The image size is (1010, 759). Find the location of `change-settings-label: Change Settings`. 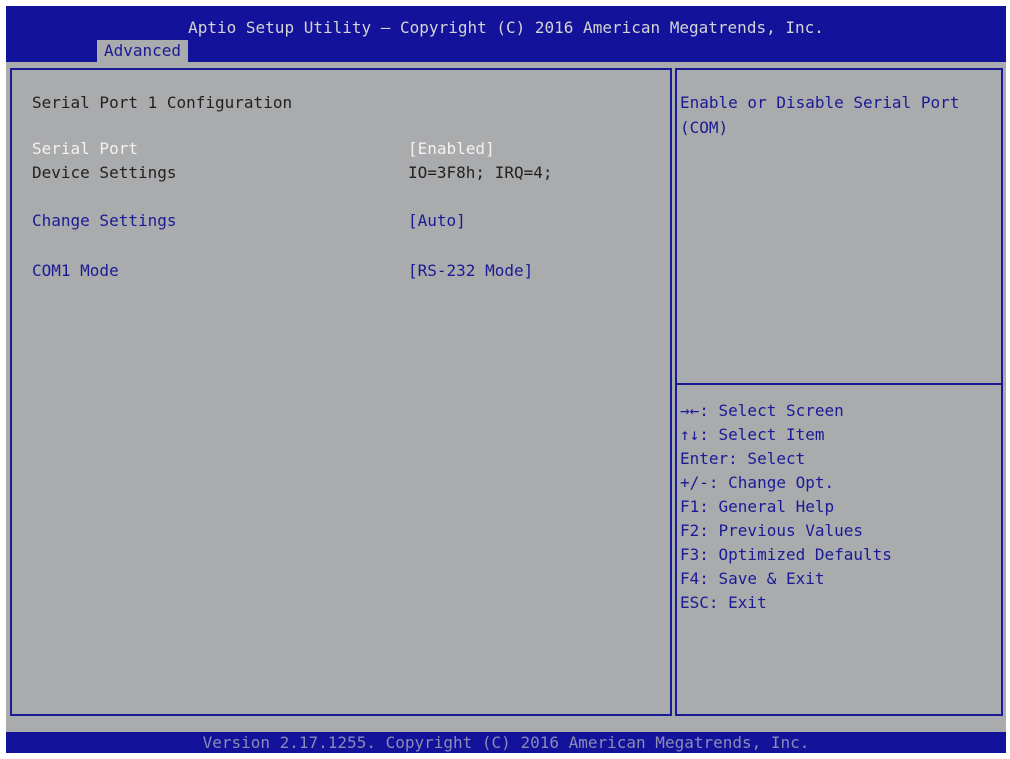

change-settings-label: Change Settings is located at coordinates (104, 221).